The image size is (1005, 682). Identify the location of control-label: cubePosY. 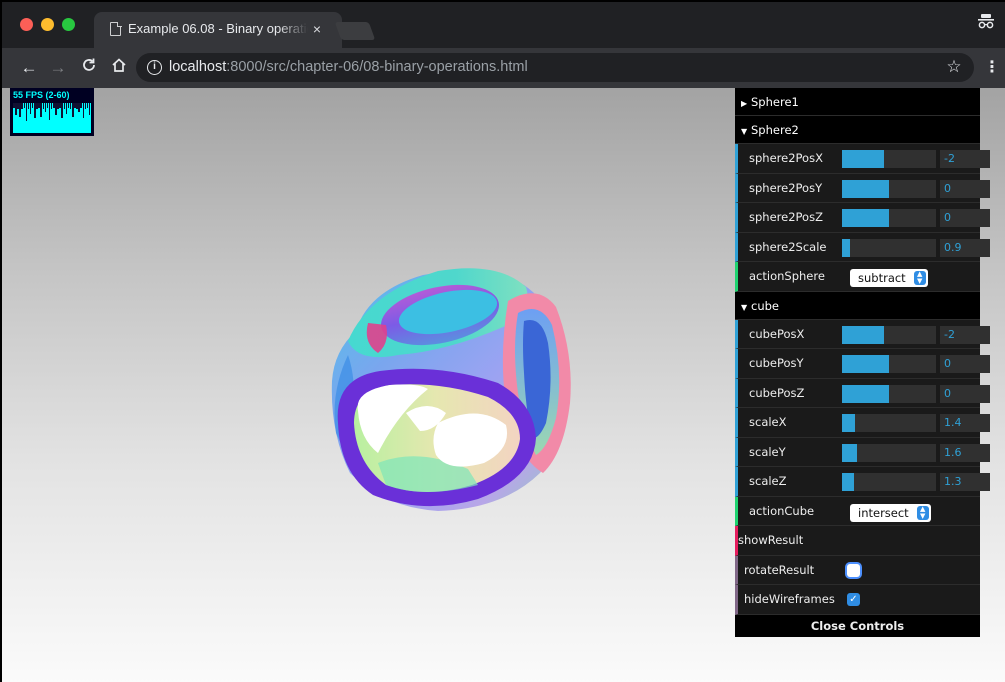
(776, 363).